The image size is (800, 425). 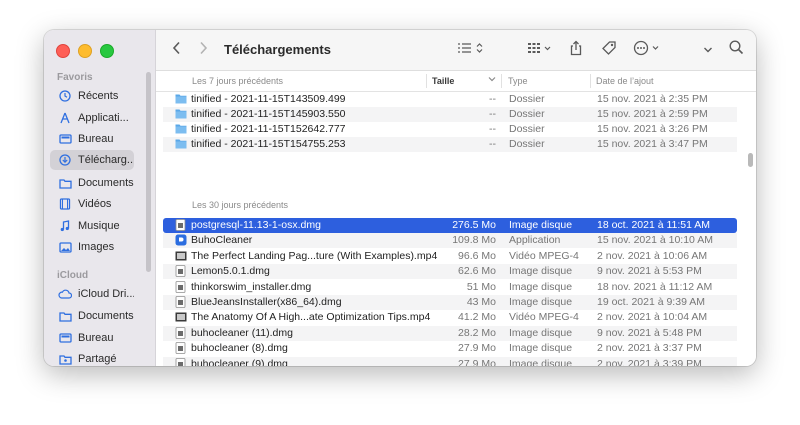 I want to click on file-list-scrollbar, so click(x=750, y=160).